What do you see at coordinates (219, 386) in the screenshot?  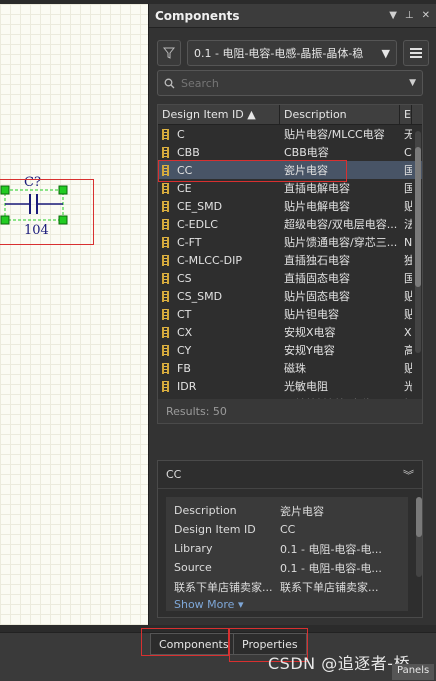 I see `cell-design-item-id: IDR` at bounding box center [219, 386].